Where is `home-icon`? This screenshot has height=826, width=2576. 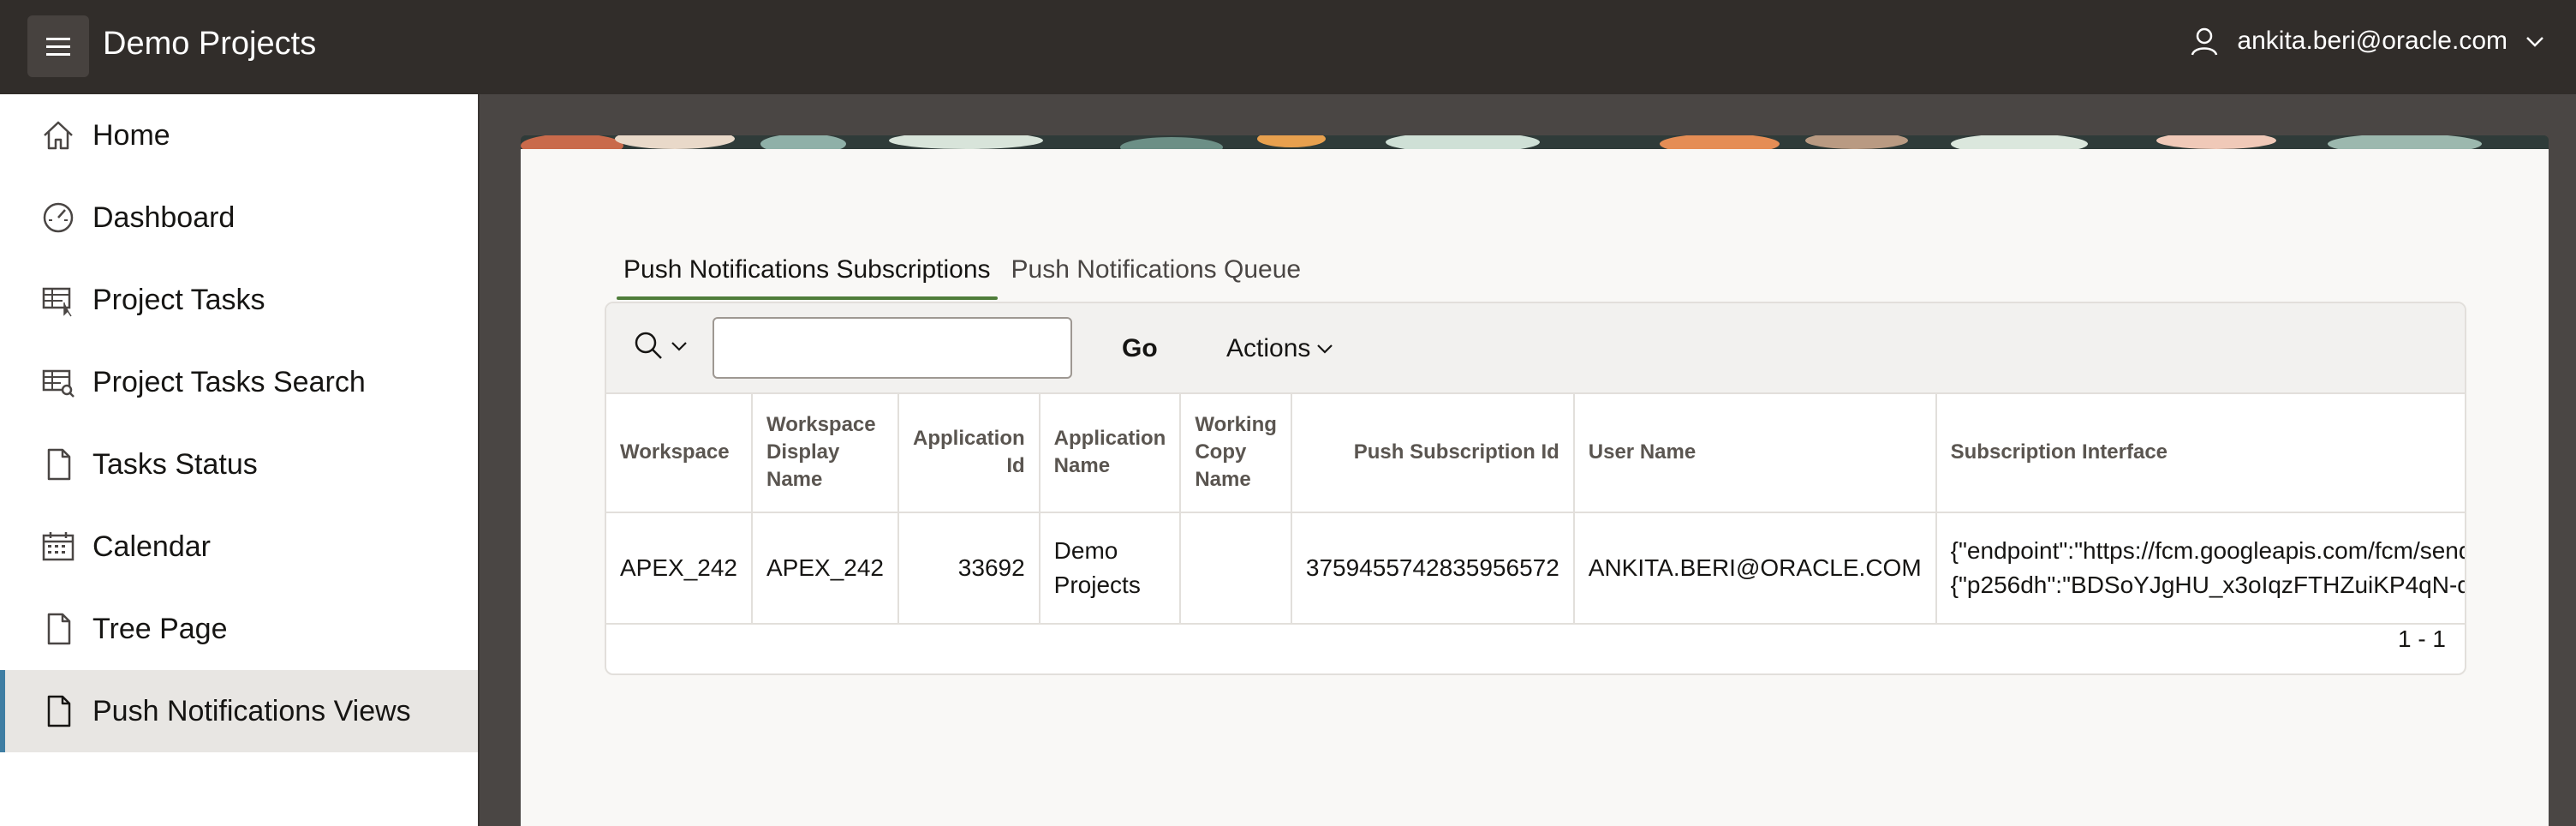
home-icon is located at coordinates (58, 135).